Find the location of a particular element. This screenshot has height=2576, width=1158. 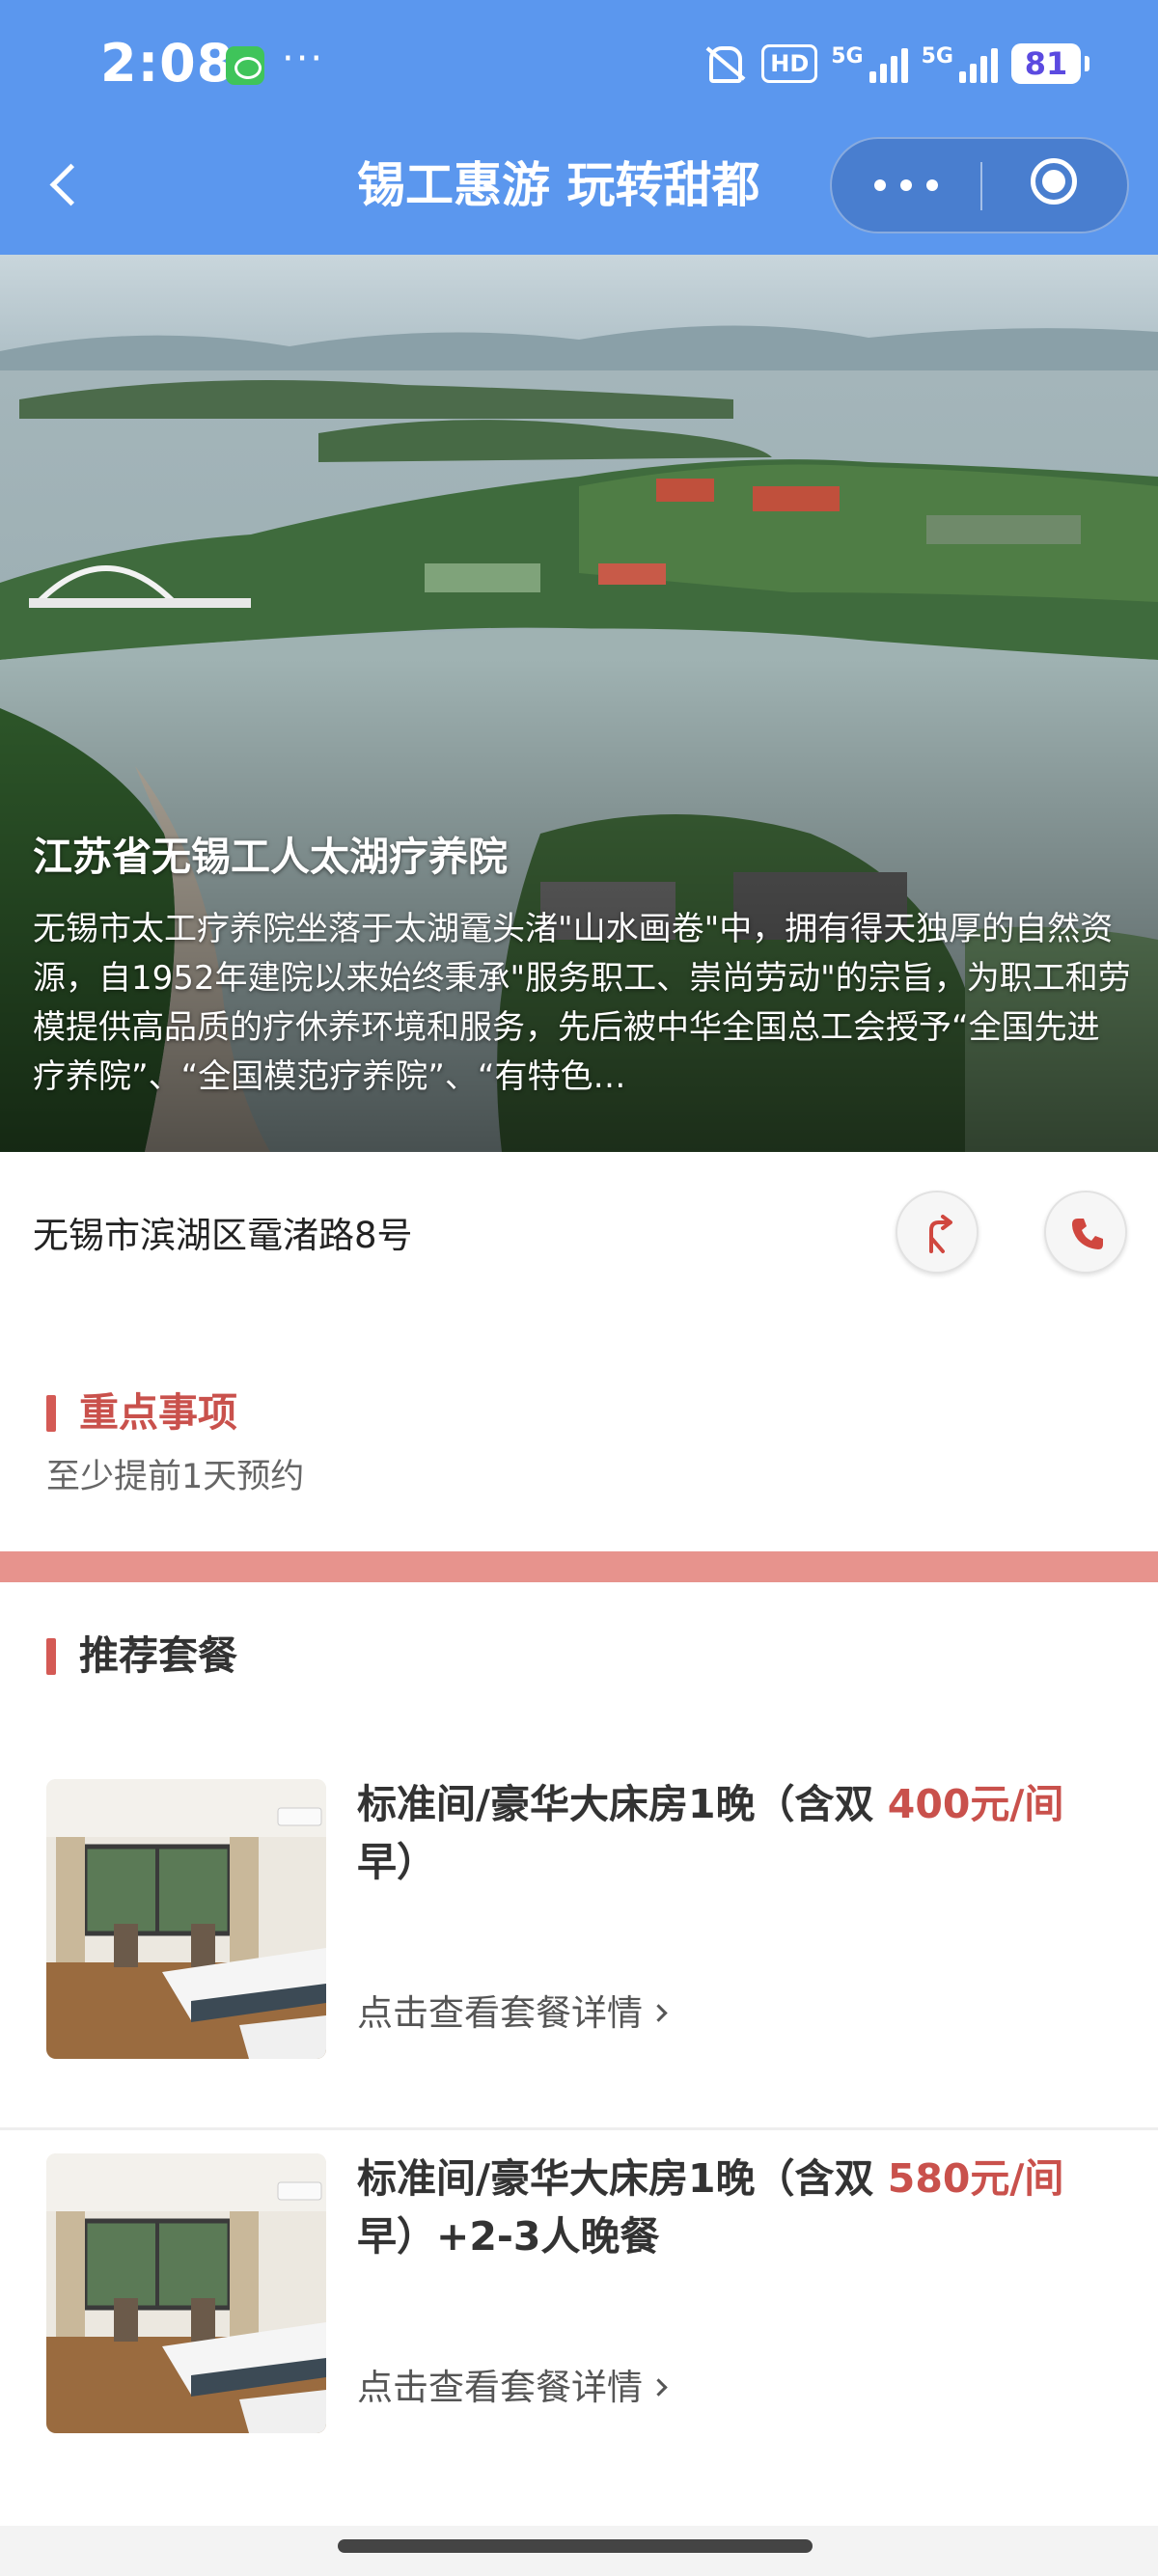

home-indicator-area is located at coordinates (579, 2551).